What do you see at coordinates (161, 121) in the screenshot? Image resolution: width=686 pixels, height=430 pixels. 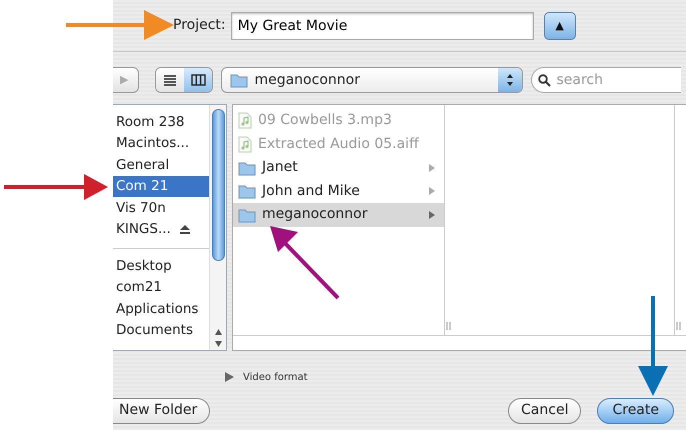 I see `sidebar-item: Room 238` at bounding box center [161, 121].